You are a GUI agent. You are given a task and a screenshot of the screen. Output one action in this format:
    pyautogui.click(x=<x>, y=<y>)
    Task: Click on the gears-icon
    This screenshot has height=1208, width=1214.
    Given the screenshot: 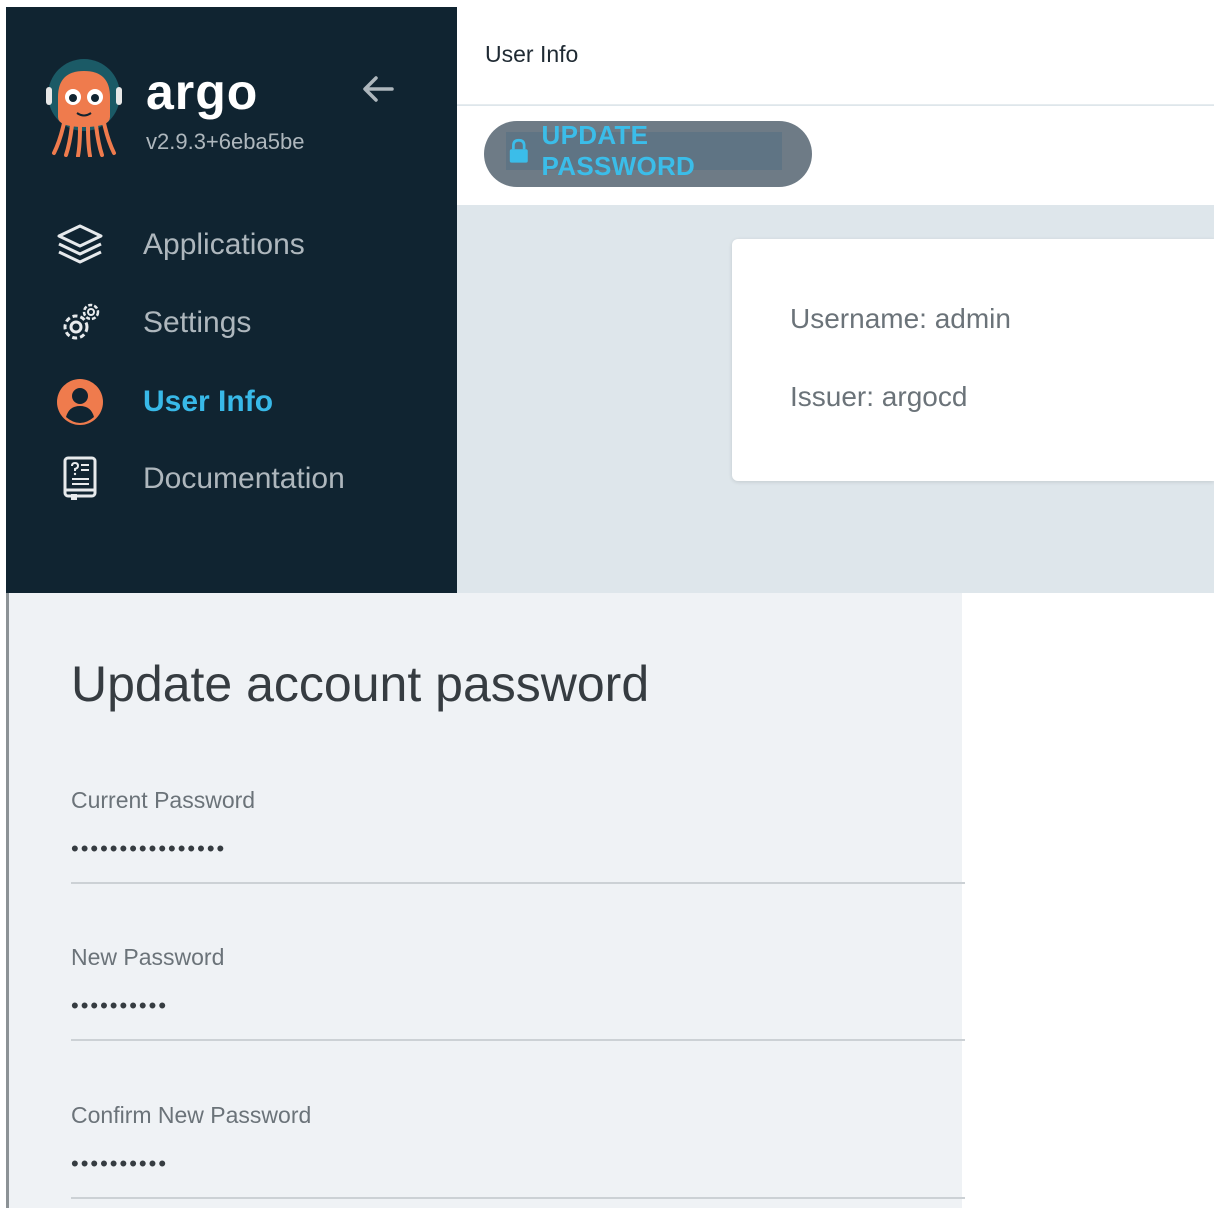 What is the action you would take?
    pyautogui.click(x=80, y=323)
    